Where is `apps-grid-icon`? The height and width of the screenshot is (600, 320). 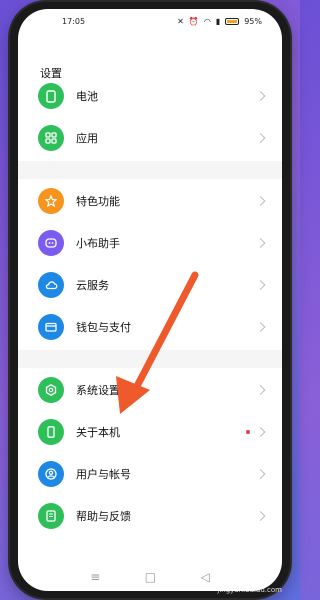
apps-grid-icon is located at coordinates (51, 138).